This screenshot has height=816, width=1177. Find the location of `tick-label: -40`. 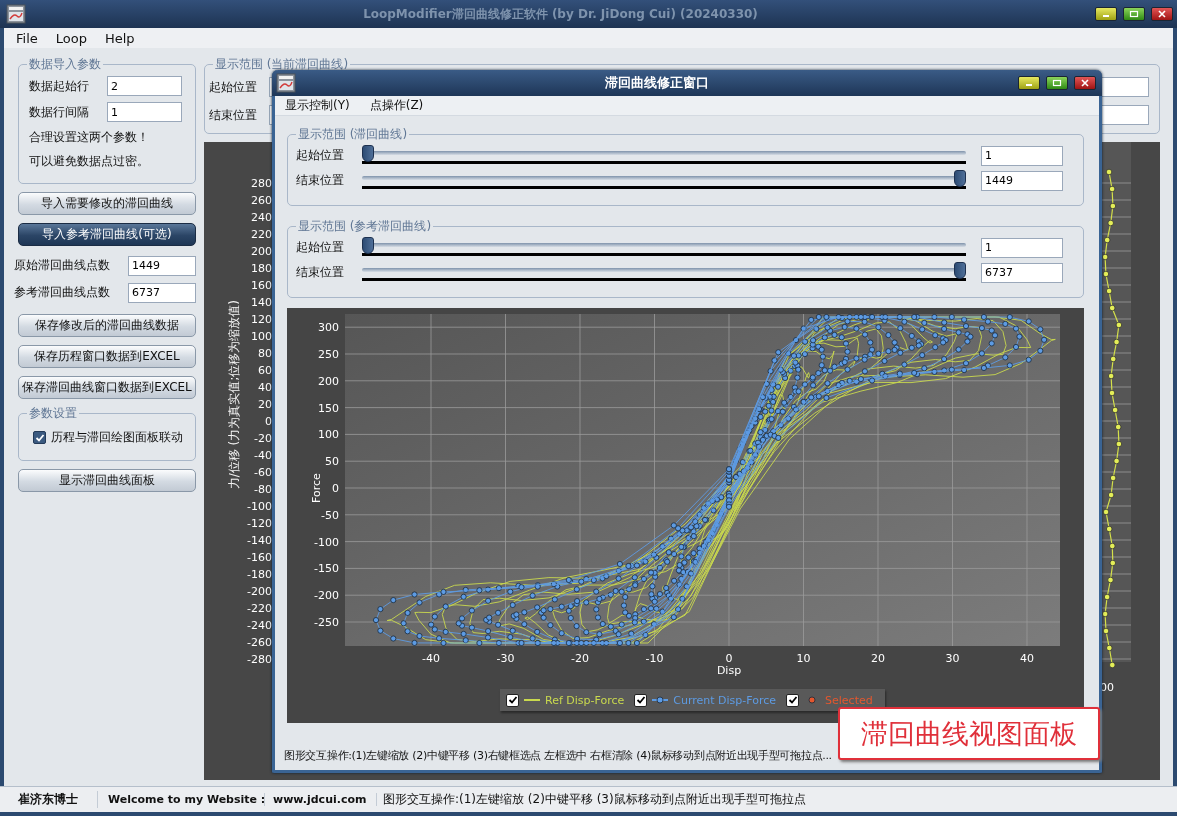

tick-label: -40 is located at coordinates (262, 456).